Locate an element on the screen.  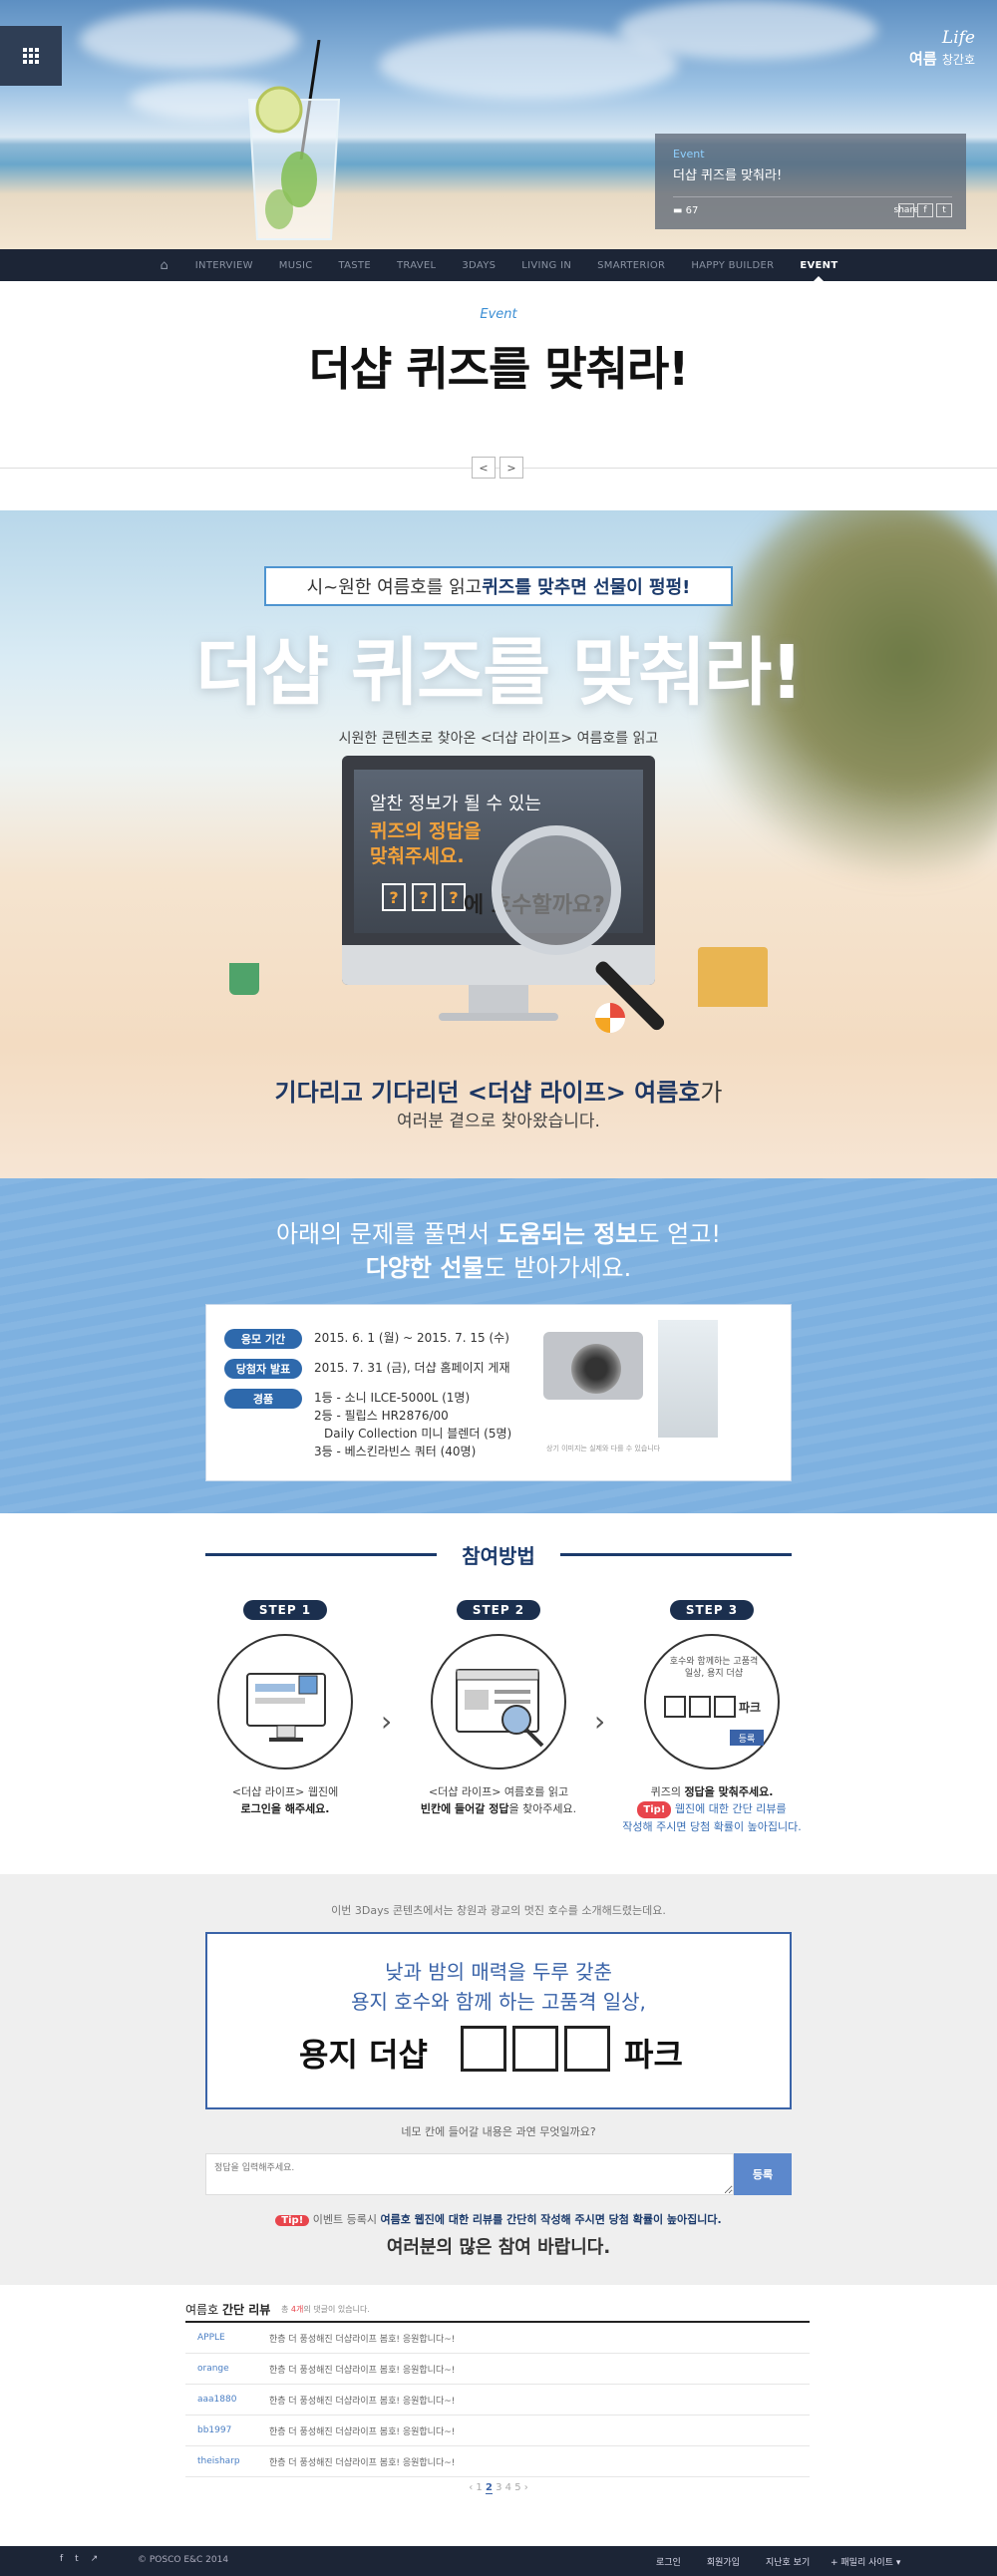
quiz-blanks is located at coordinates (535, 2049).